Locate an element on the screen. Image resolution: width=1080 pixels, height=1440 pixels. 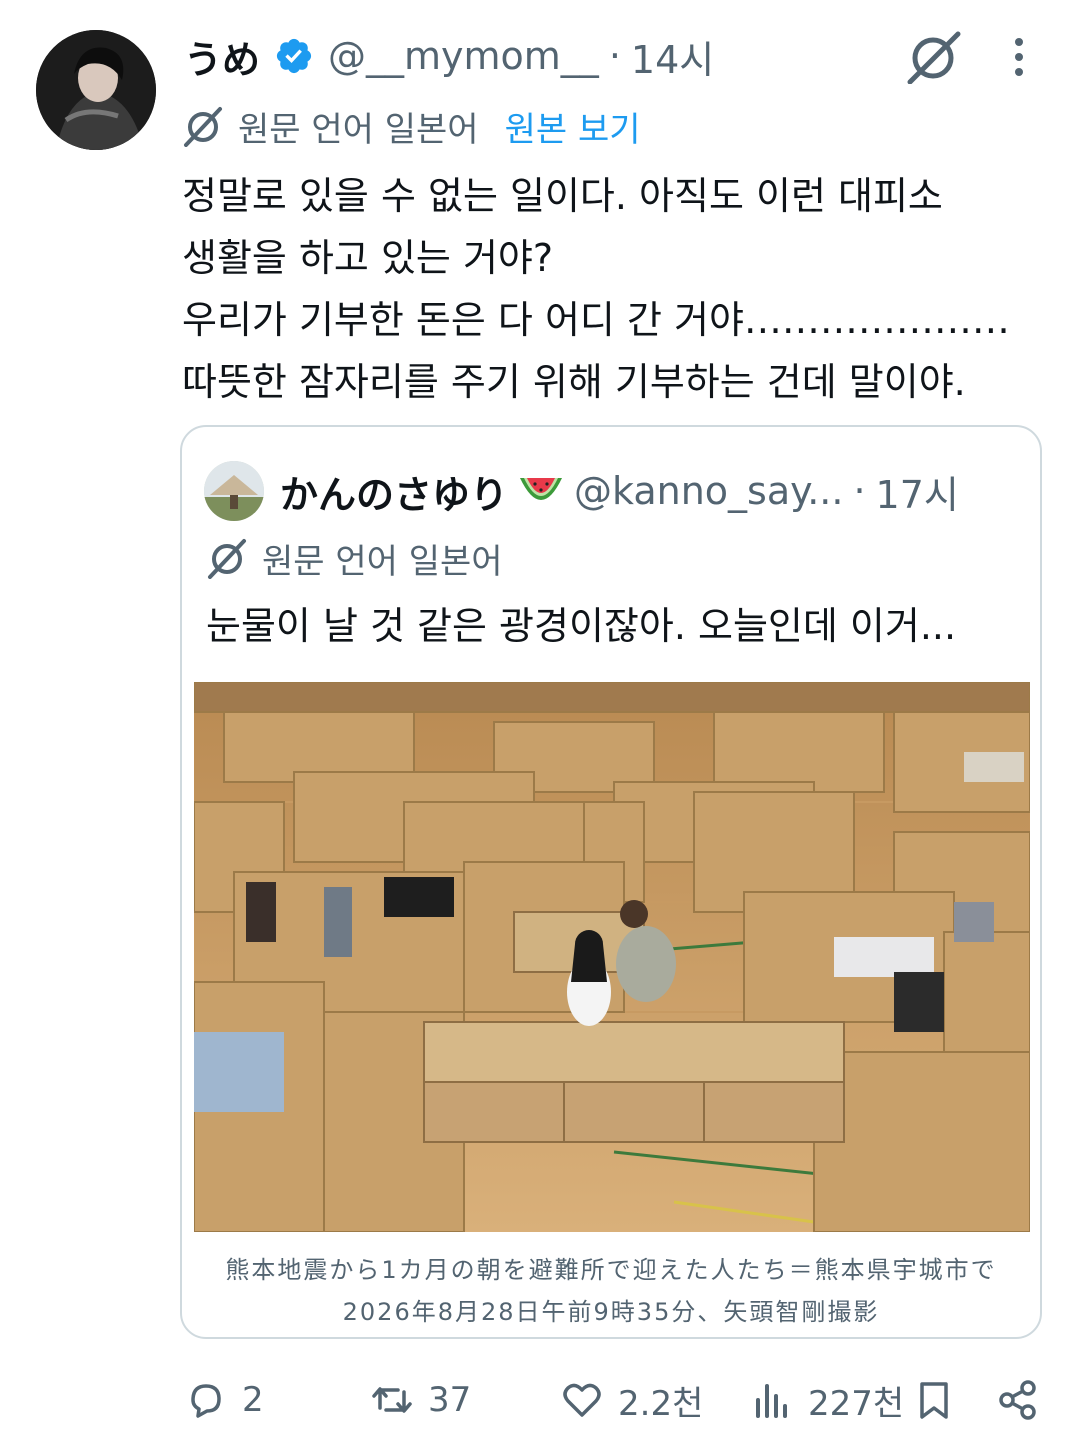
author-handle: @__mymom__ is located at coordinates (463, 56).